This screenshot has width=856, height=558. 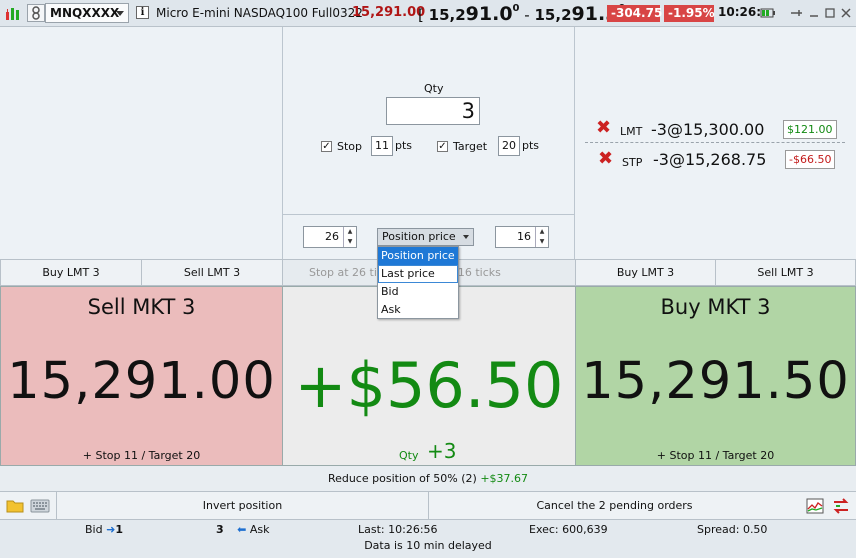 What do you see at coordinates (418, 292) in the screenshot?
I see `dropdown-option-bid: Bid` at bounding box center [418, 292].